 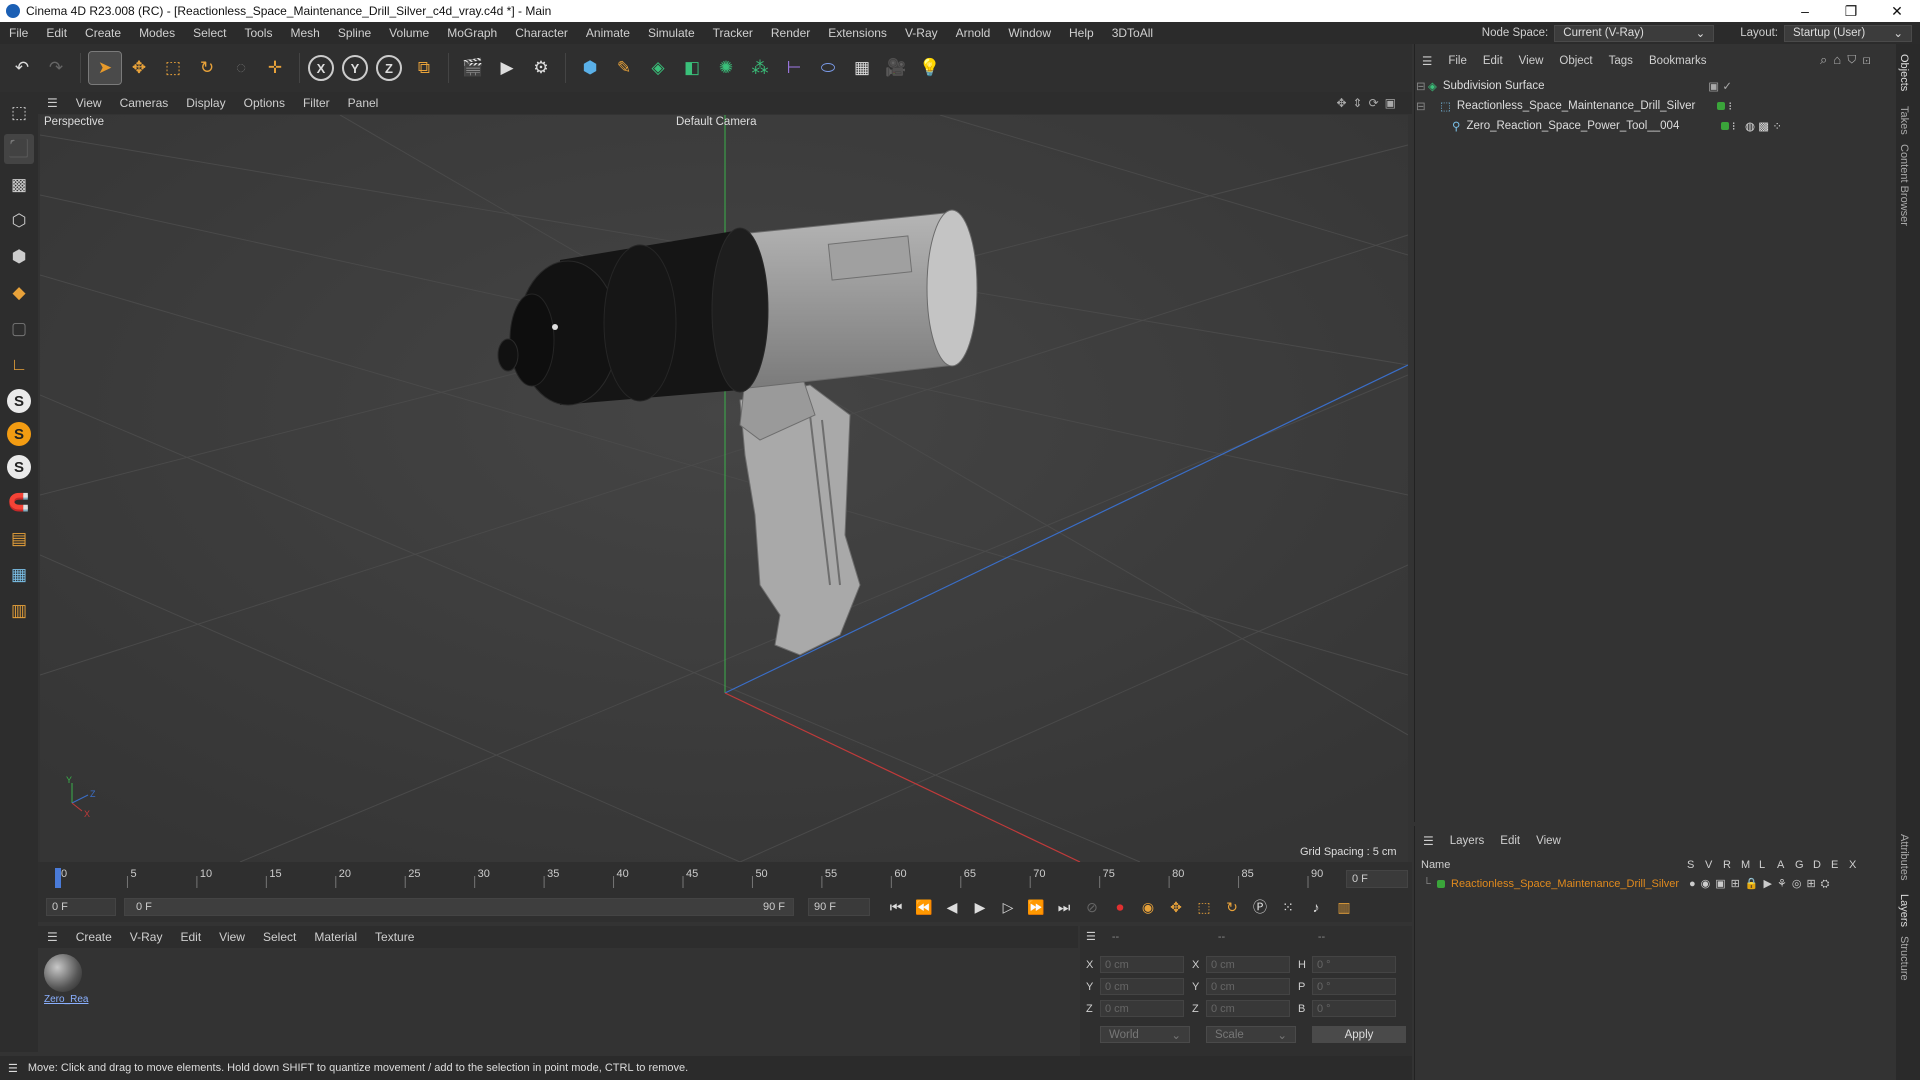 I want to click on render-settings-icon: ⚙, so click(x=541, y=68).